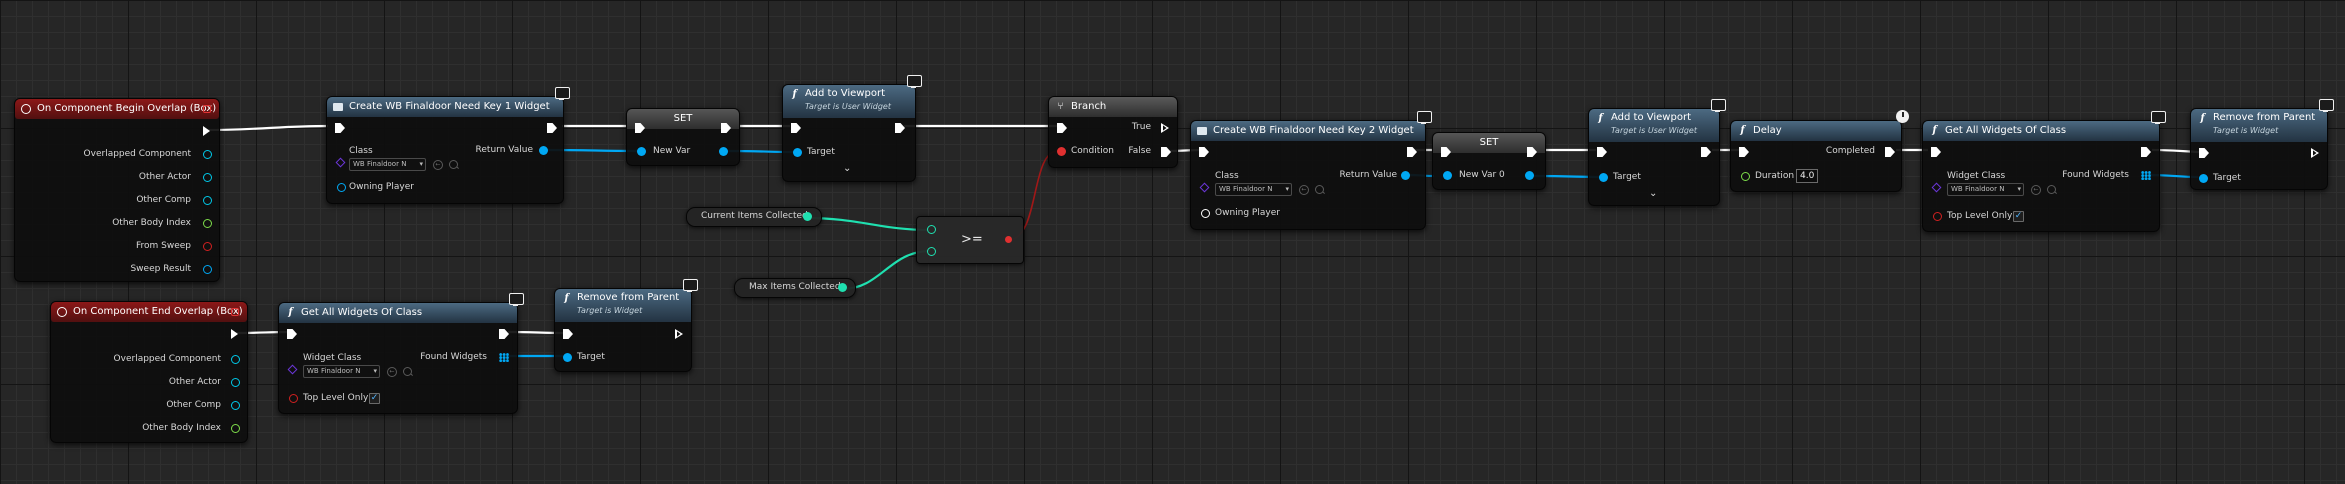  Describe the element at coordinates (1807, 176) in the screenshot. I see `duration-input: 4.0` at that location.